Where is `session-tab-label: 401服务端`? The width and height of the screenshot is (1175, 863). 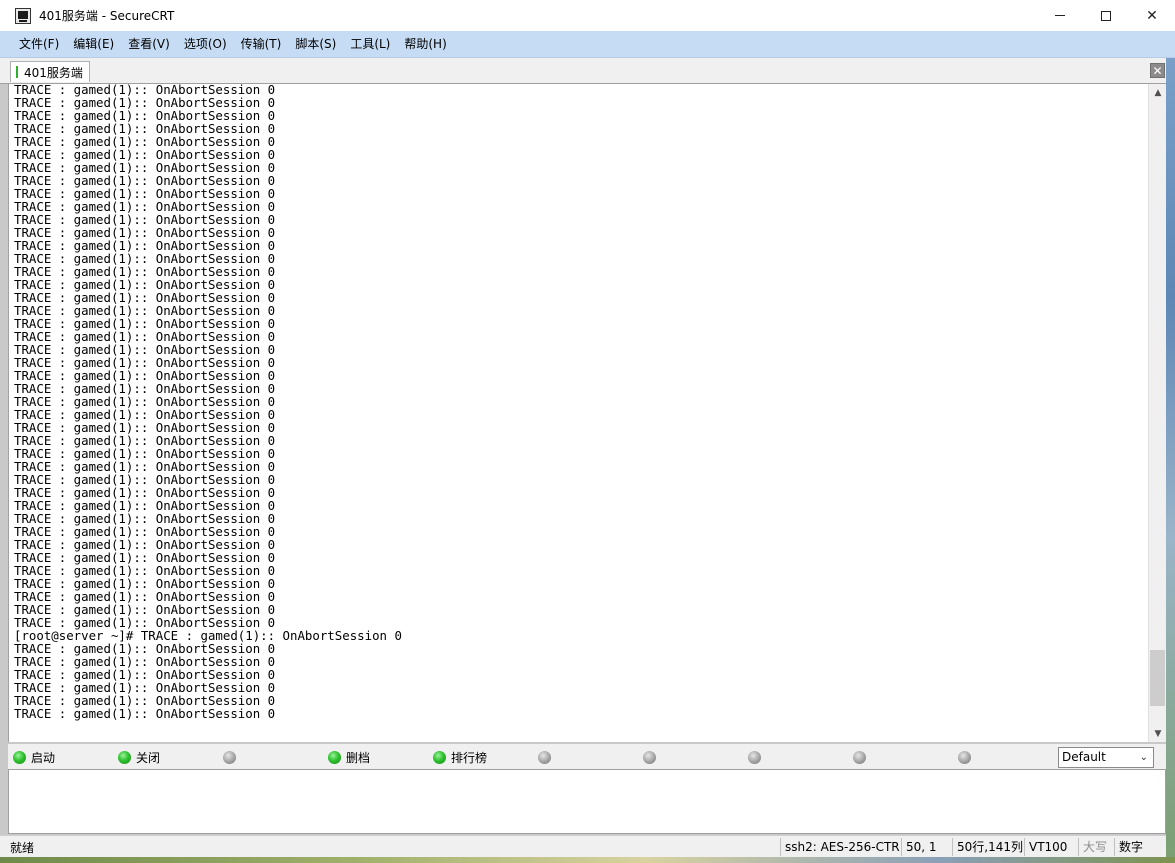
session-tab-label: 401服务端 is located at coordinates (53, 72).